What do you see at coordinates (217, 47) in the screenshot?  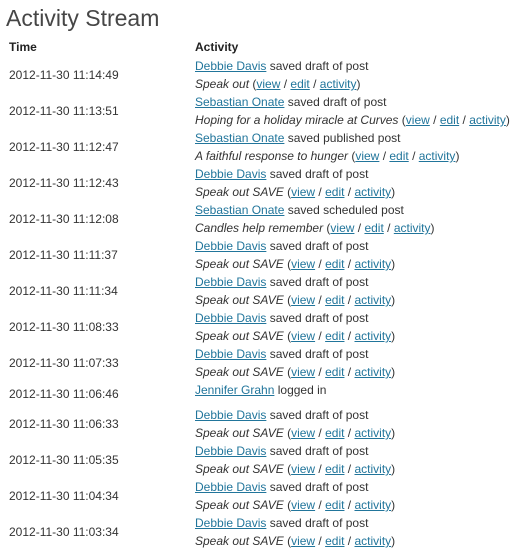 I see `column-header-activity: Activity` at bounding box center [217, 47].